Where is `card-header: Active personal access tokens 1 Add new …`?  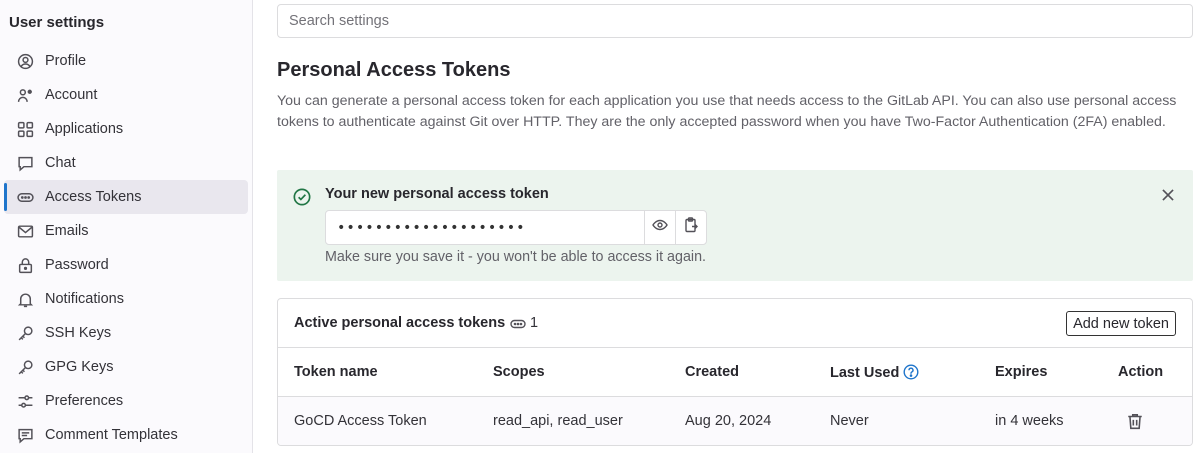
card-header: Active personal access tokens 1 Add new … is located at coordinates (735, 323).